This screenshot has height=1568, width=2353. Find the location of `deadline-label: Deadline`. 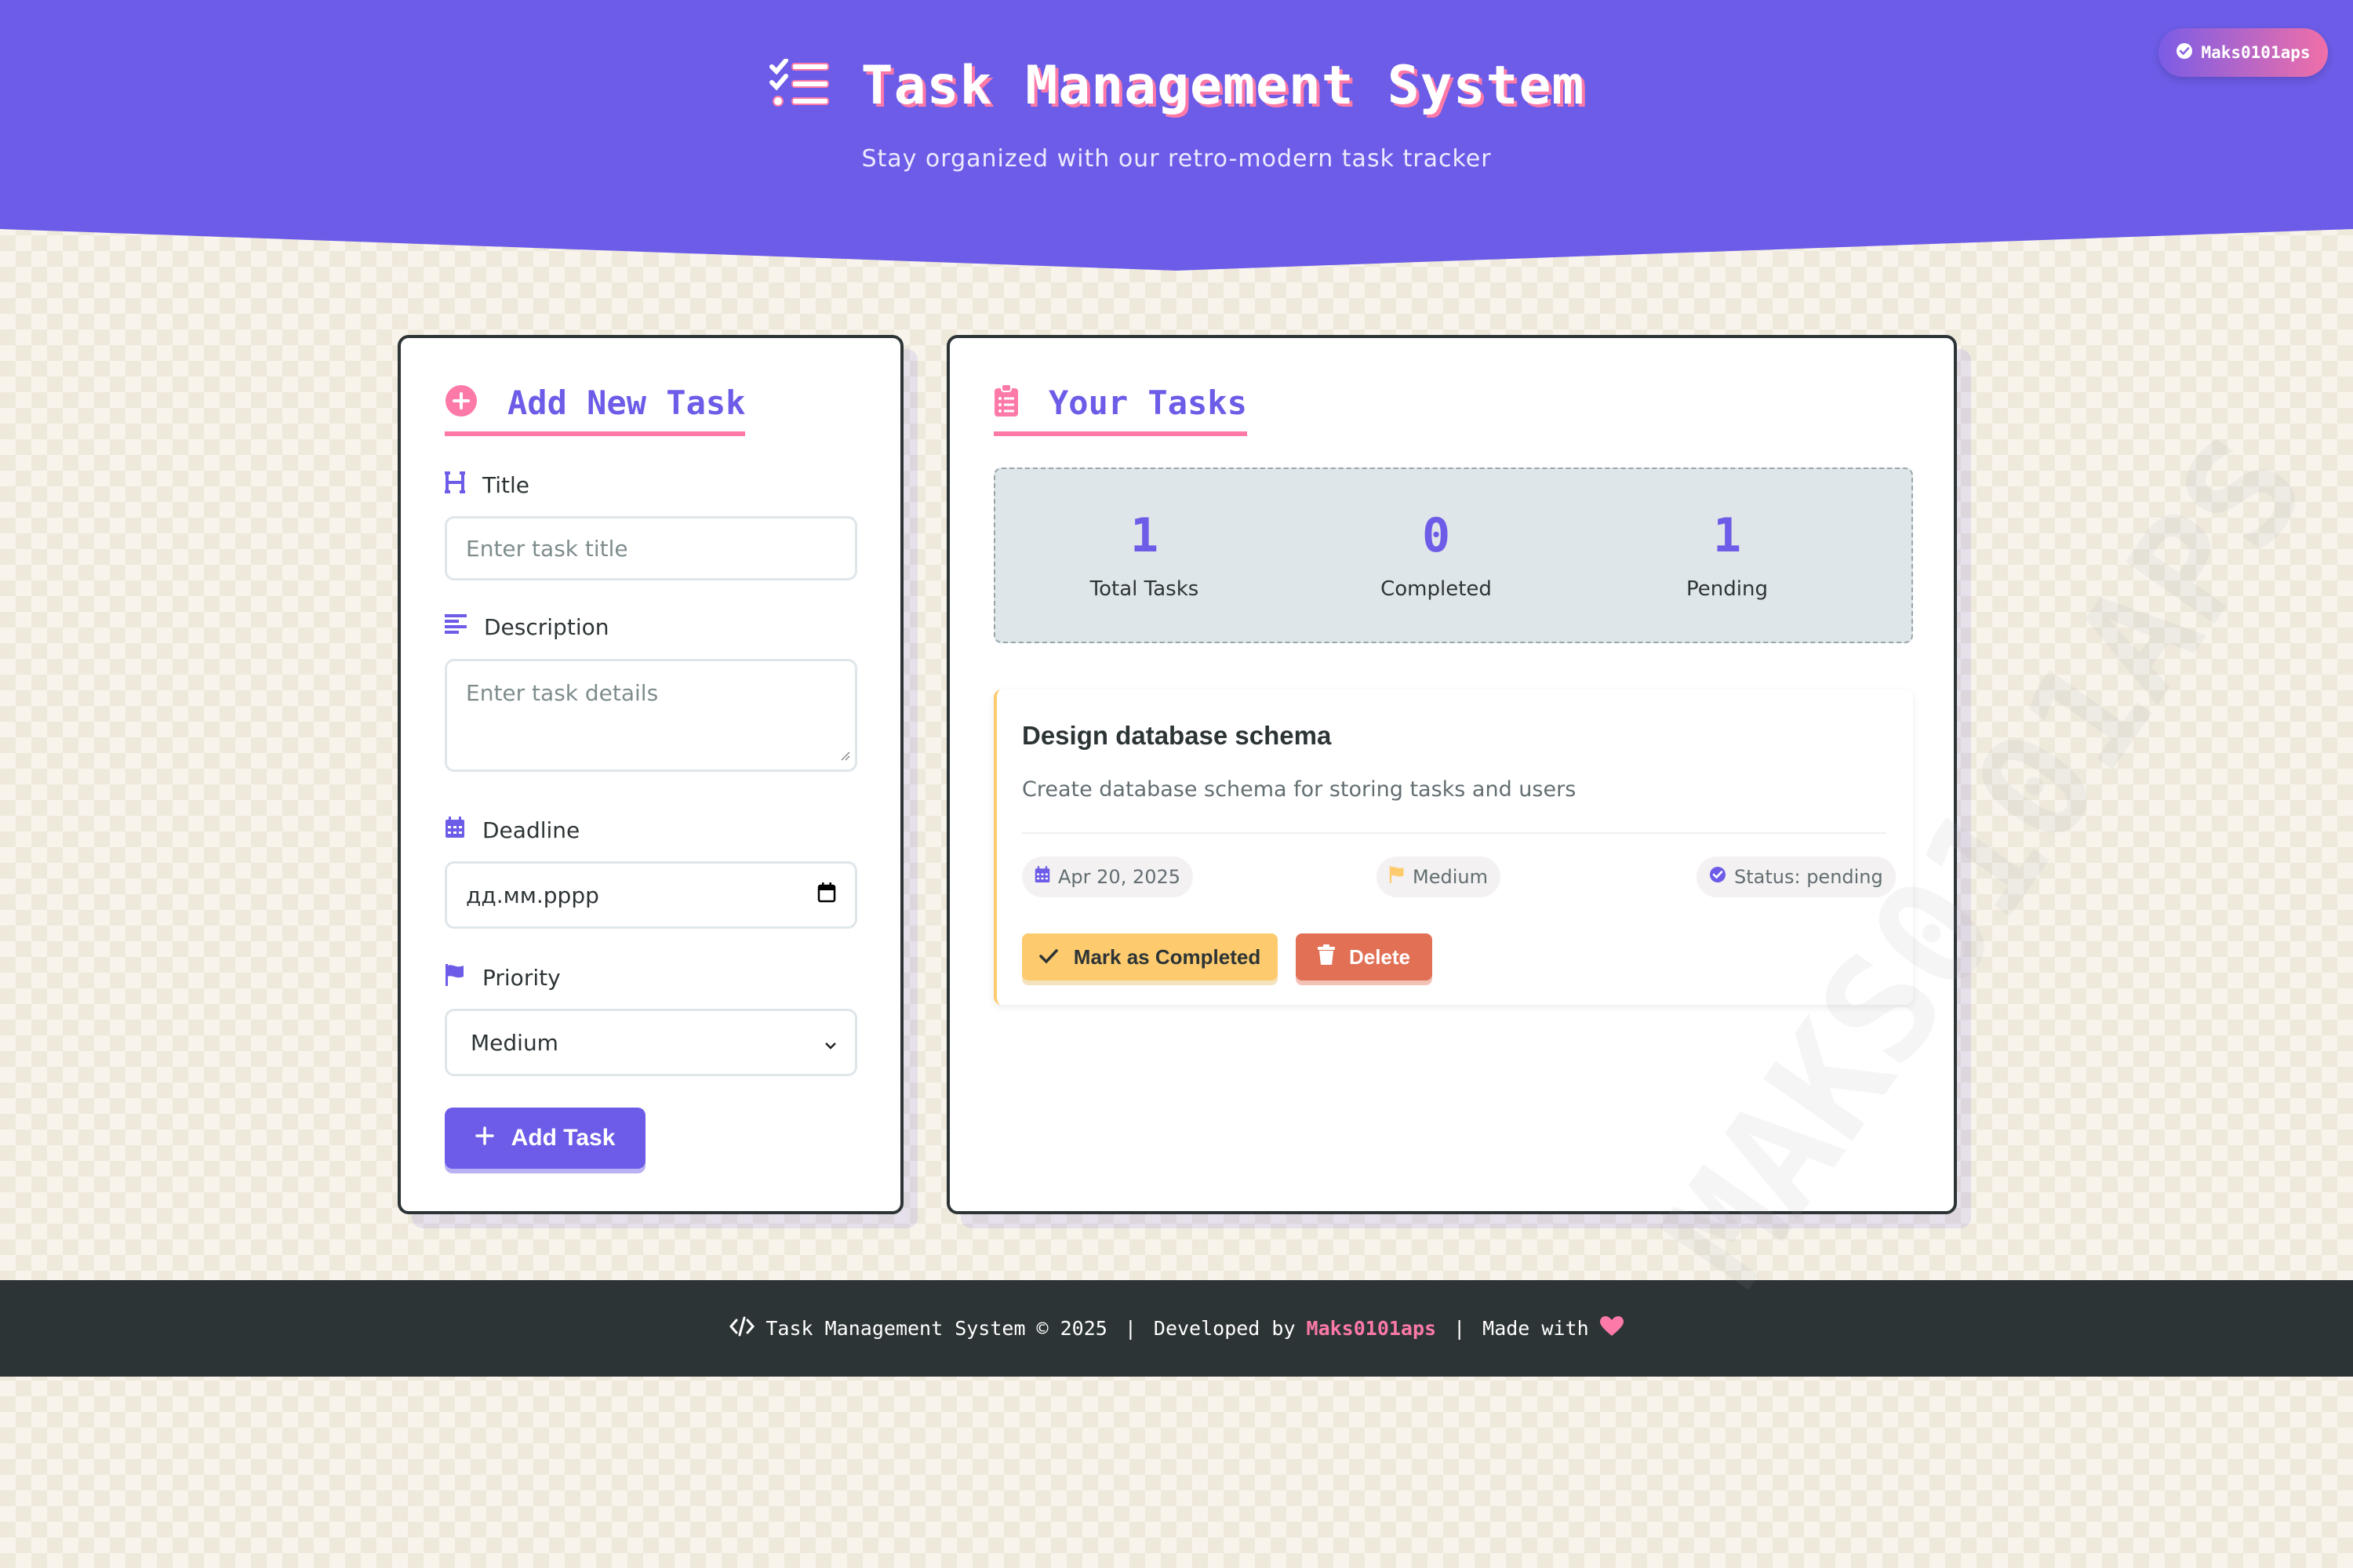

deadline-label: Deadline is located at coordinates (512, 830).